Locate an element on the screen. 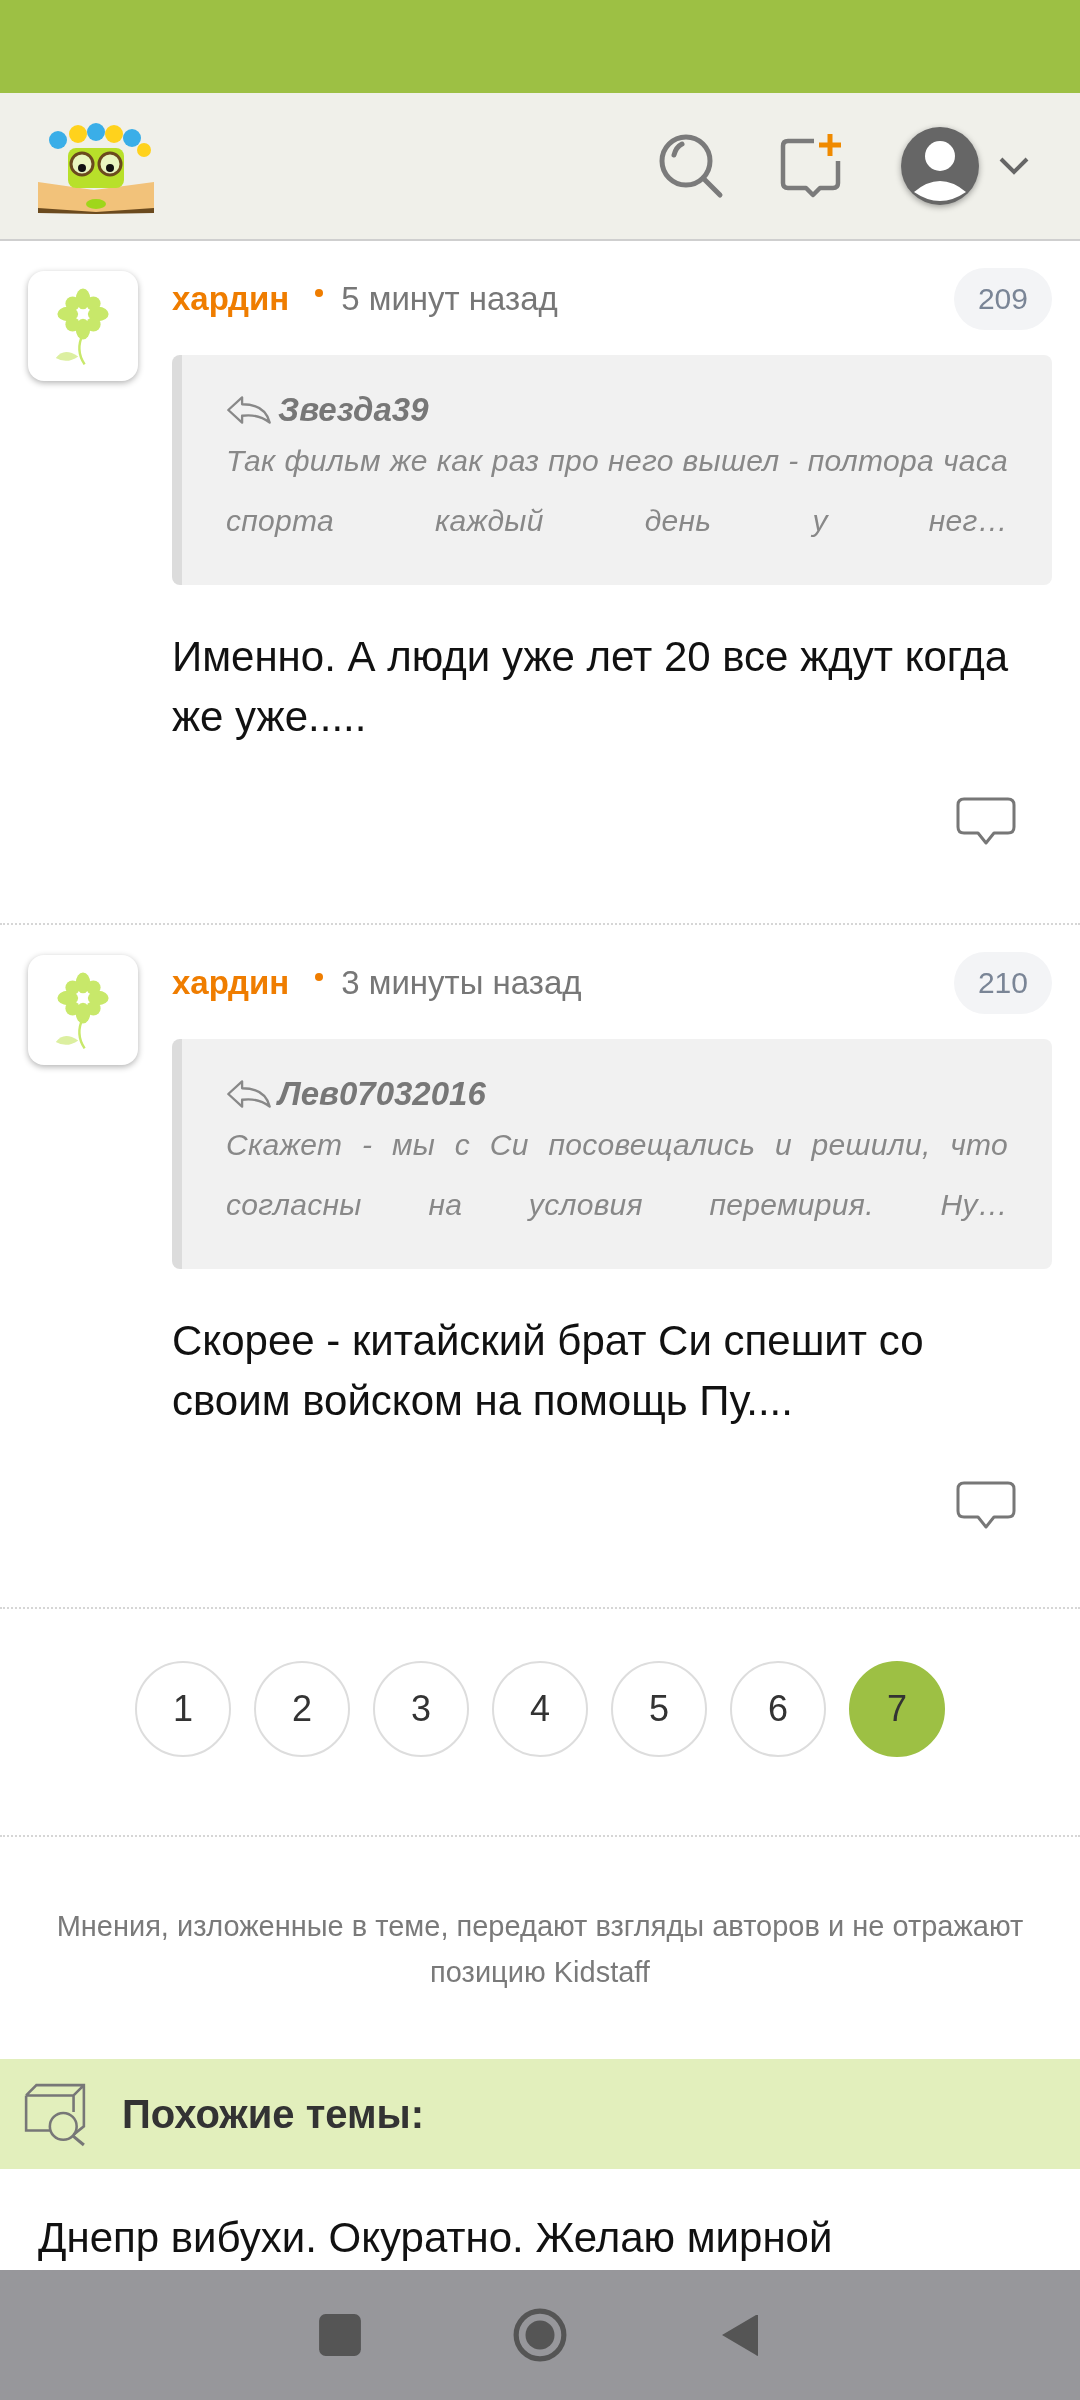 The image size is (1080, 2400). box-search-icon is located at coordinates (55, 2114).